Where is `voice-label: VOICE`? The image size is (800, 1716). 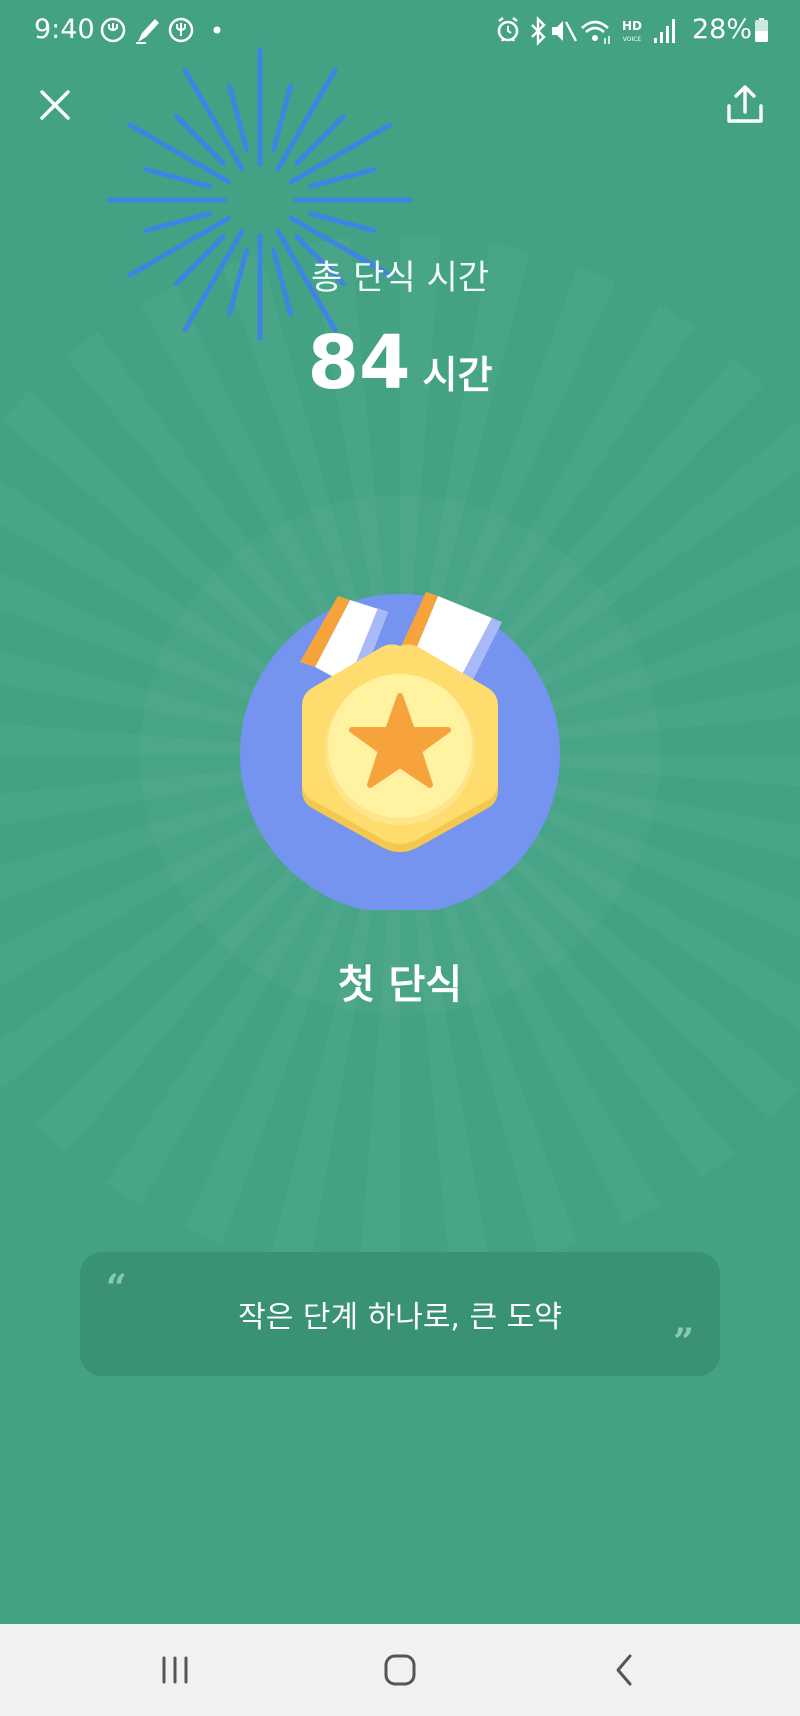
voice-label: VOICE is located at coordinates (632, 39).